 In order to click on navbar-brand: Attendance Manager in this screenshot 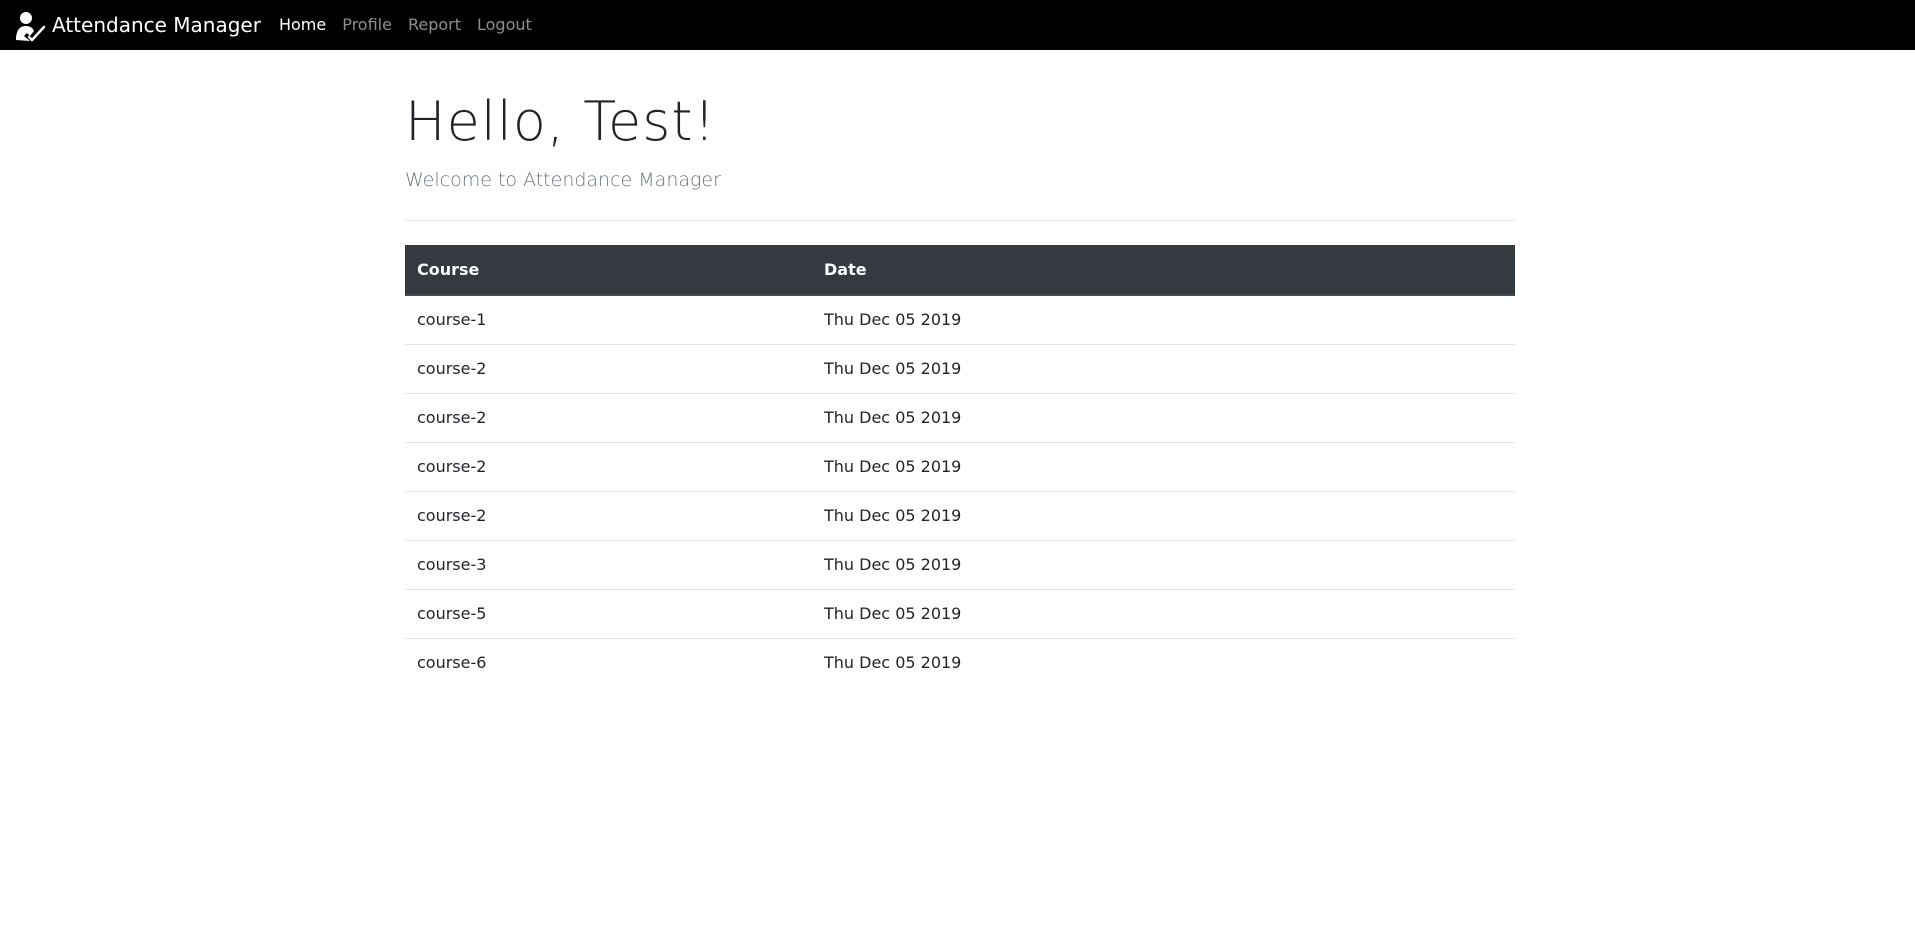, I will do `click(137, 25)`.